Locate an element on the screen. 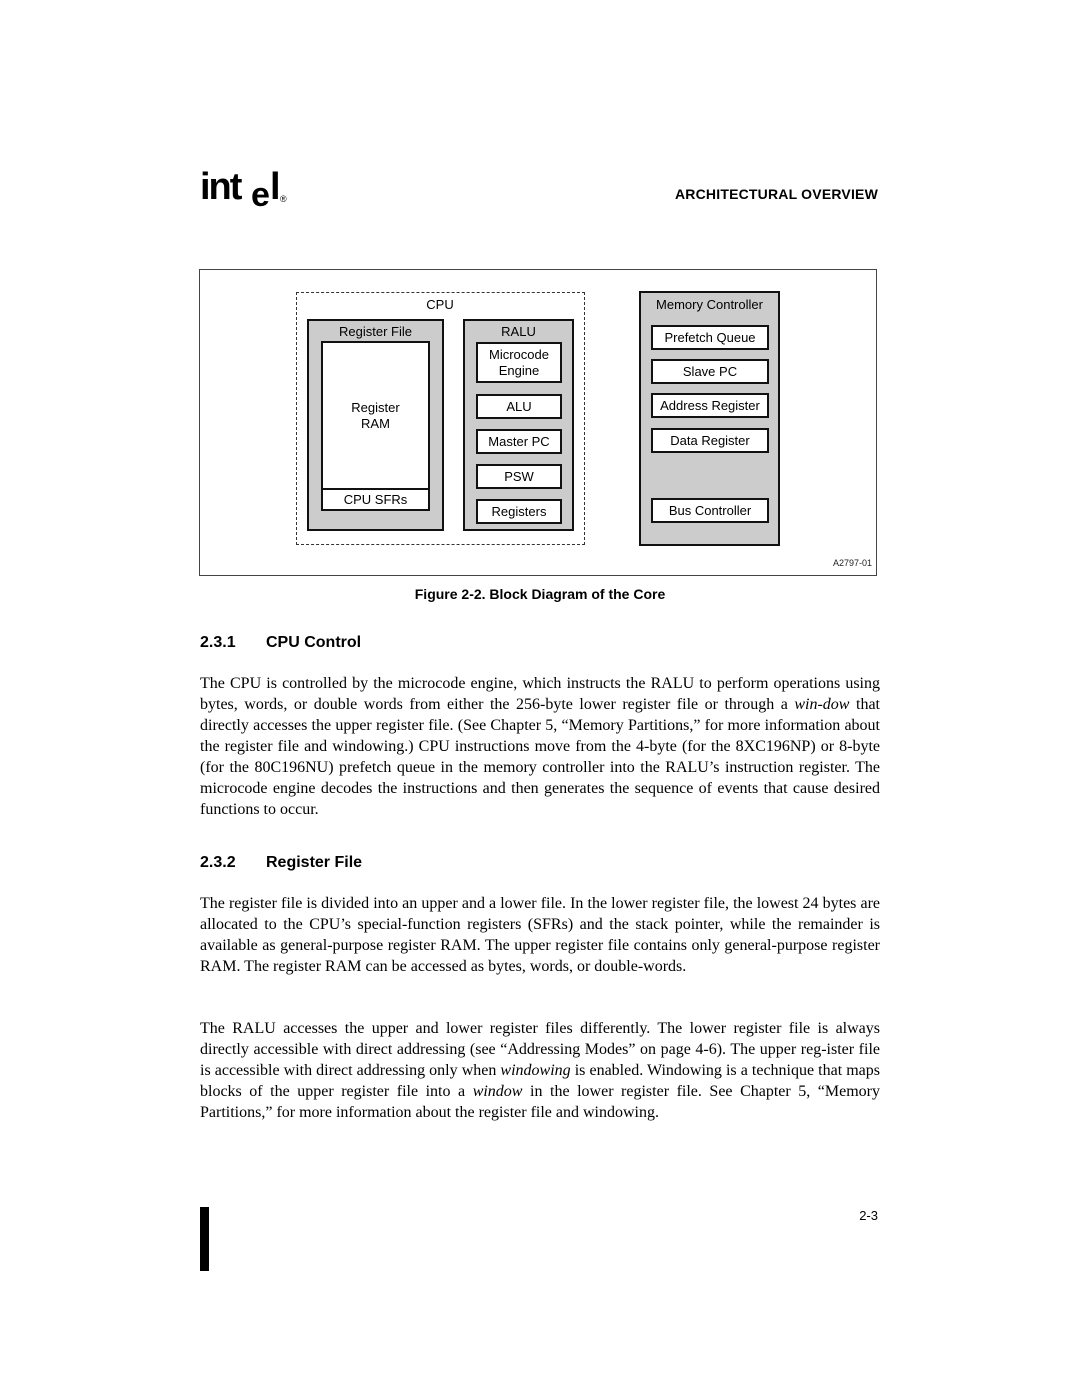 This screenshot has height=1397, width=1080. register-ram-label: Register RAM is located at coordinates (375, 415).